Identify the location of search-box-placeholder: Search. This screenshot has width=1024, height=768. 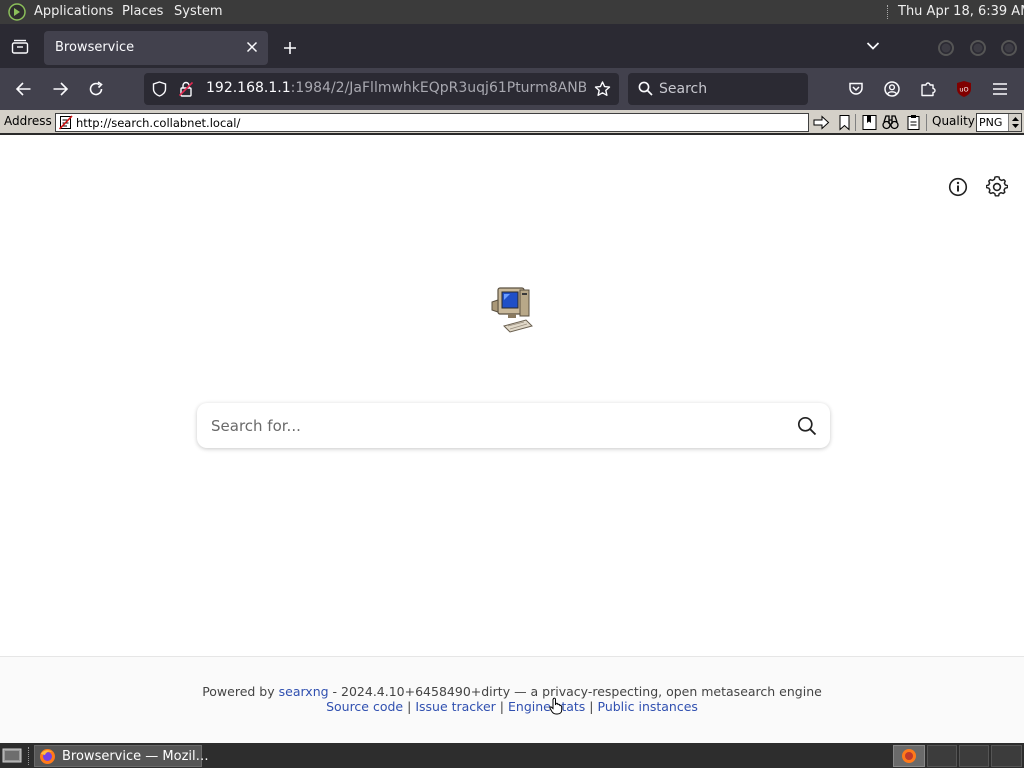
(683, 89).